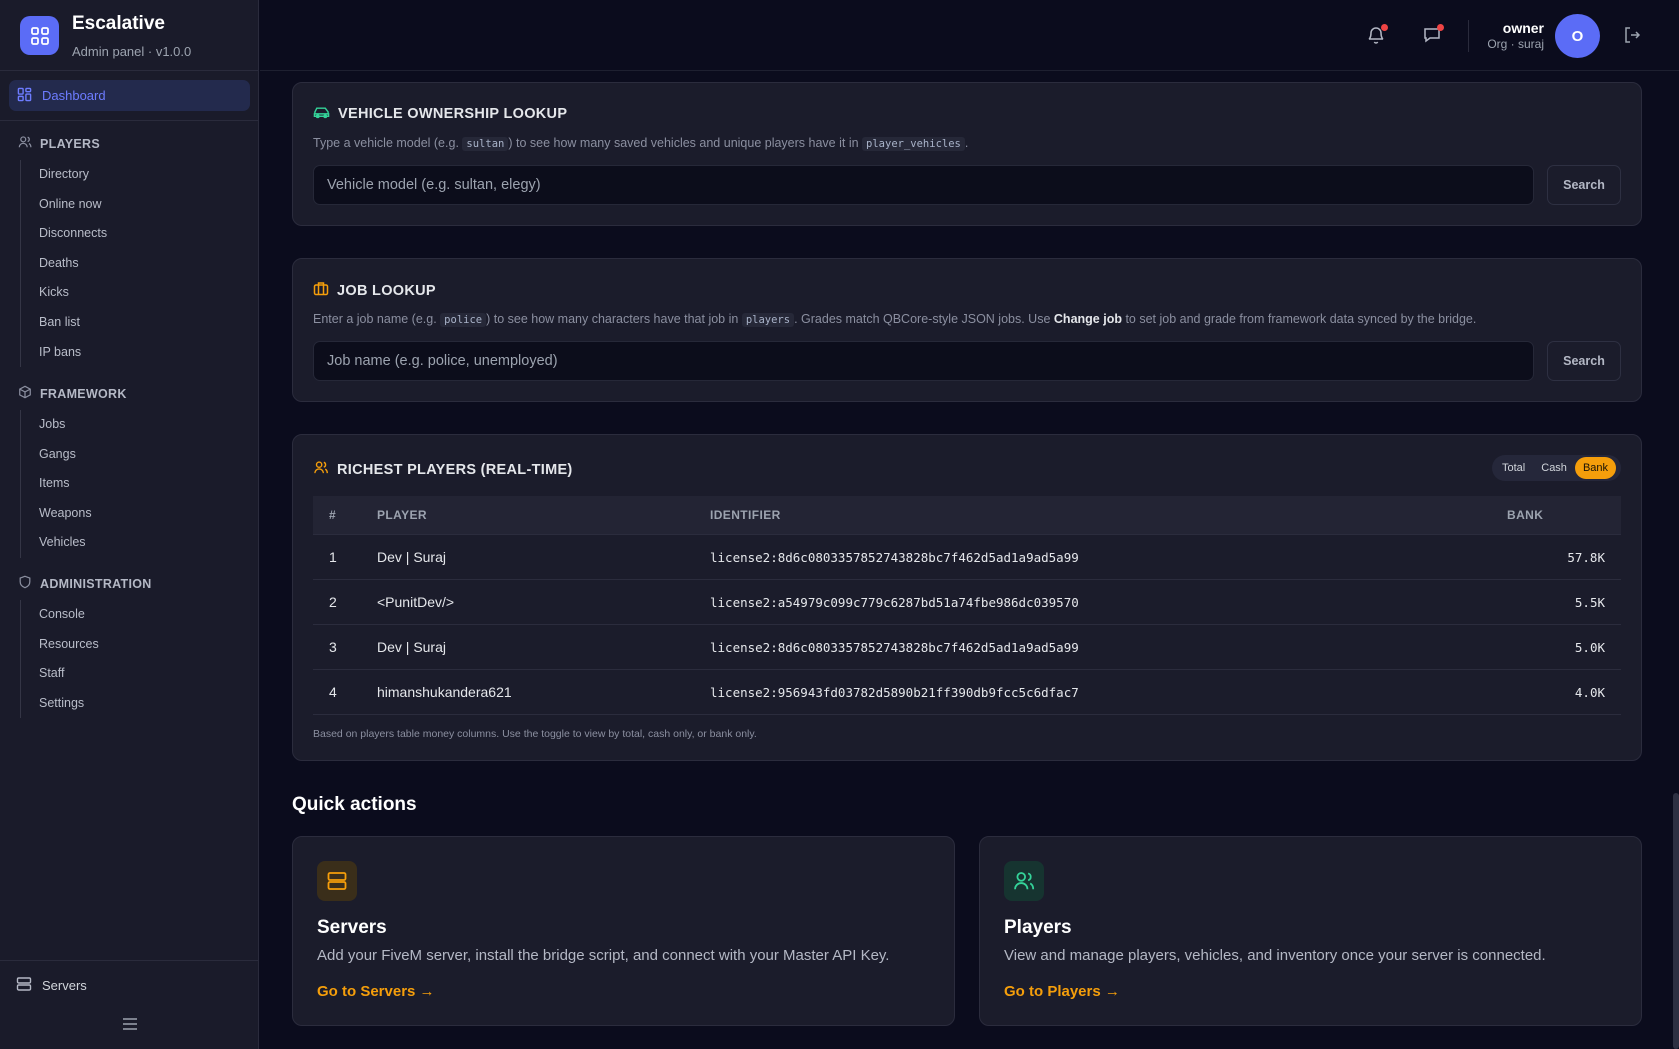 Image resolution: width=1679 pixels, height=1049 pixels. What do you see at coordinates (1589, 647) in the screenshot?
I see `cell-bank: 5.0K` at bounding box center [1589, 647].